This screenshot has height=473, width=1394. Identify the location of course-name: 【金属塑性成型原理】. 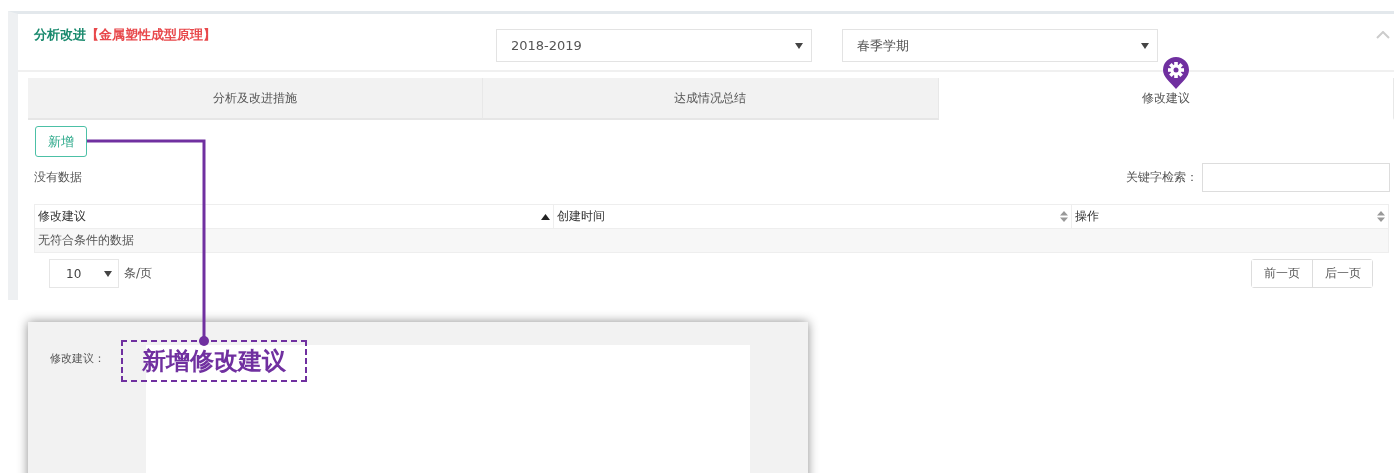
(151, 35).